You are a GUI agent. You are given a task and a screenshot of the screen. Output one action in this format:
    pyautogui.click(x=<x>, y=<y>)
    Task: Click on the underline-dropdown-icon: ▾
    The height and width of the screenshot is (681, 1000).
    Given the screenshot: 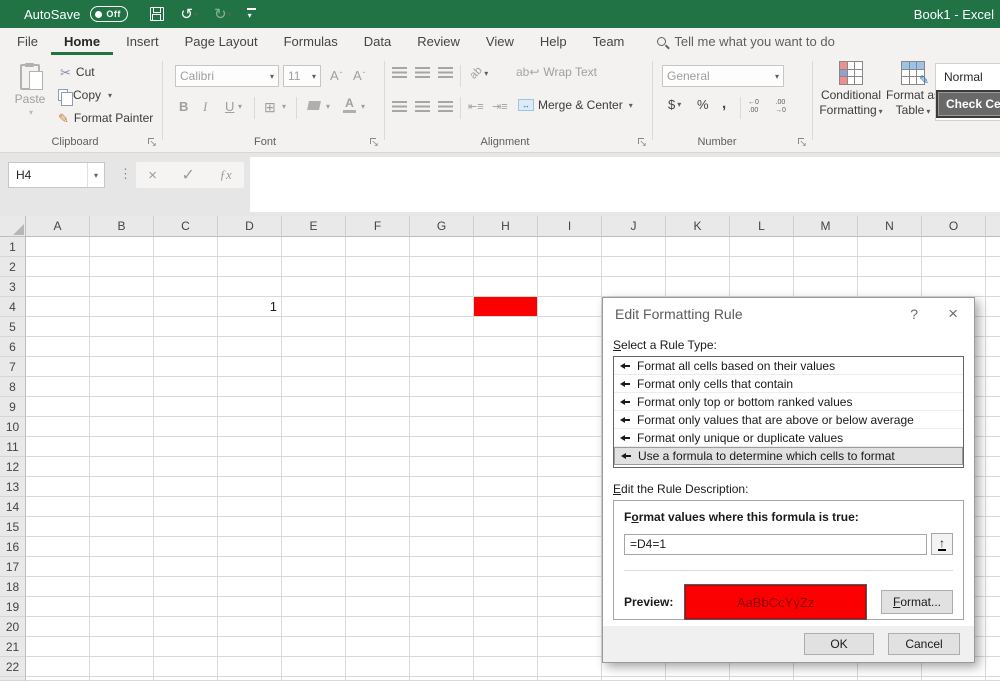 What is the action you would take?
    pyautogui.click(x=240, y=106)
    